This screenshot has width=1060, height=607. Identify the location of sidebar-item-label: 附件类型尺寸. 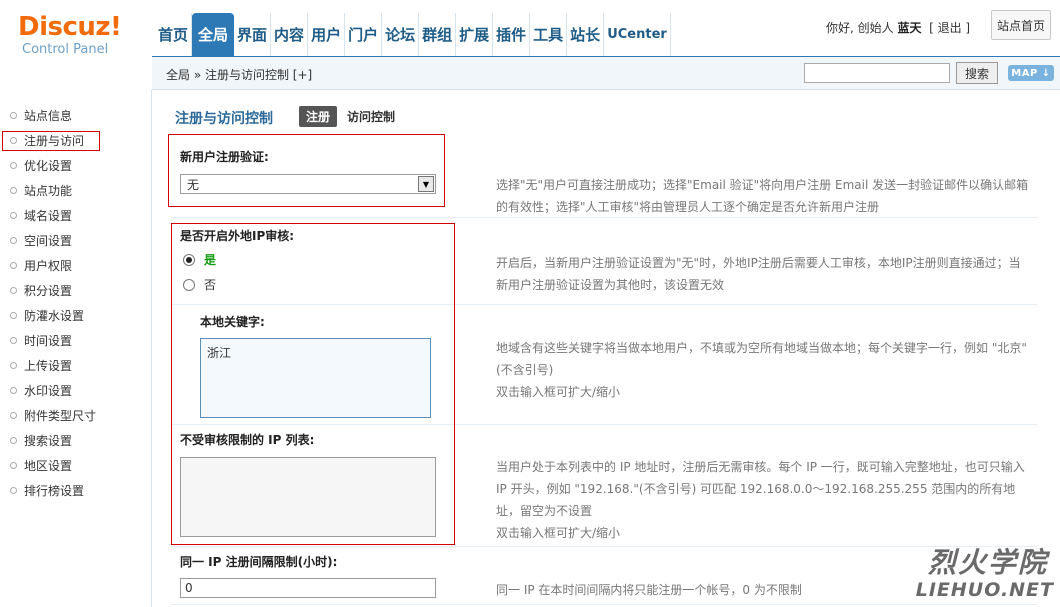
(60, 416).